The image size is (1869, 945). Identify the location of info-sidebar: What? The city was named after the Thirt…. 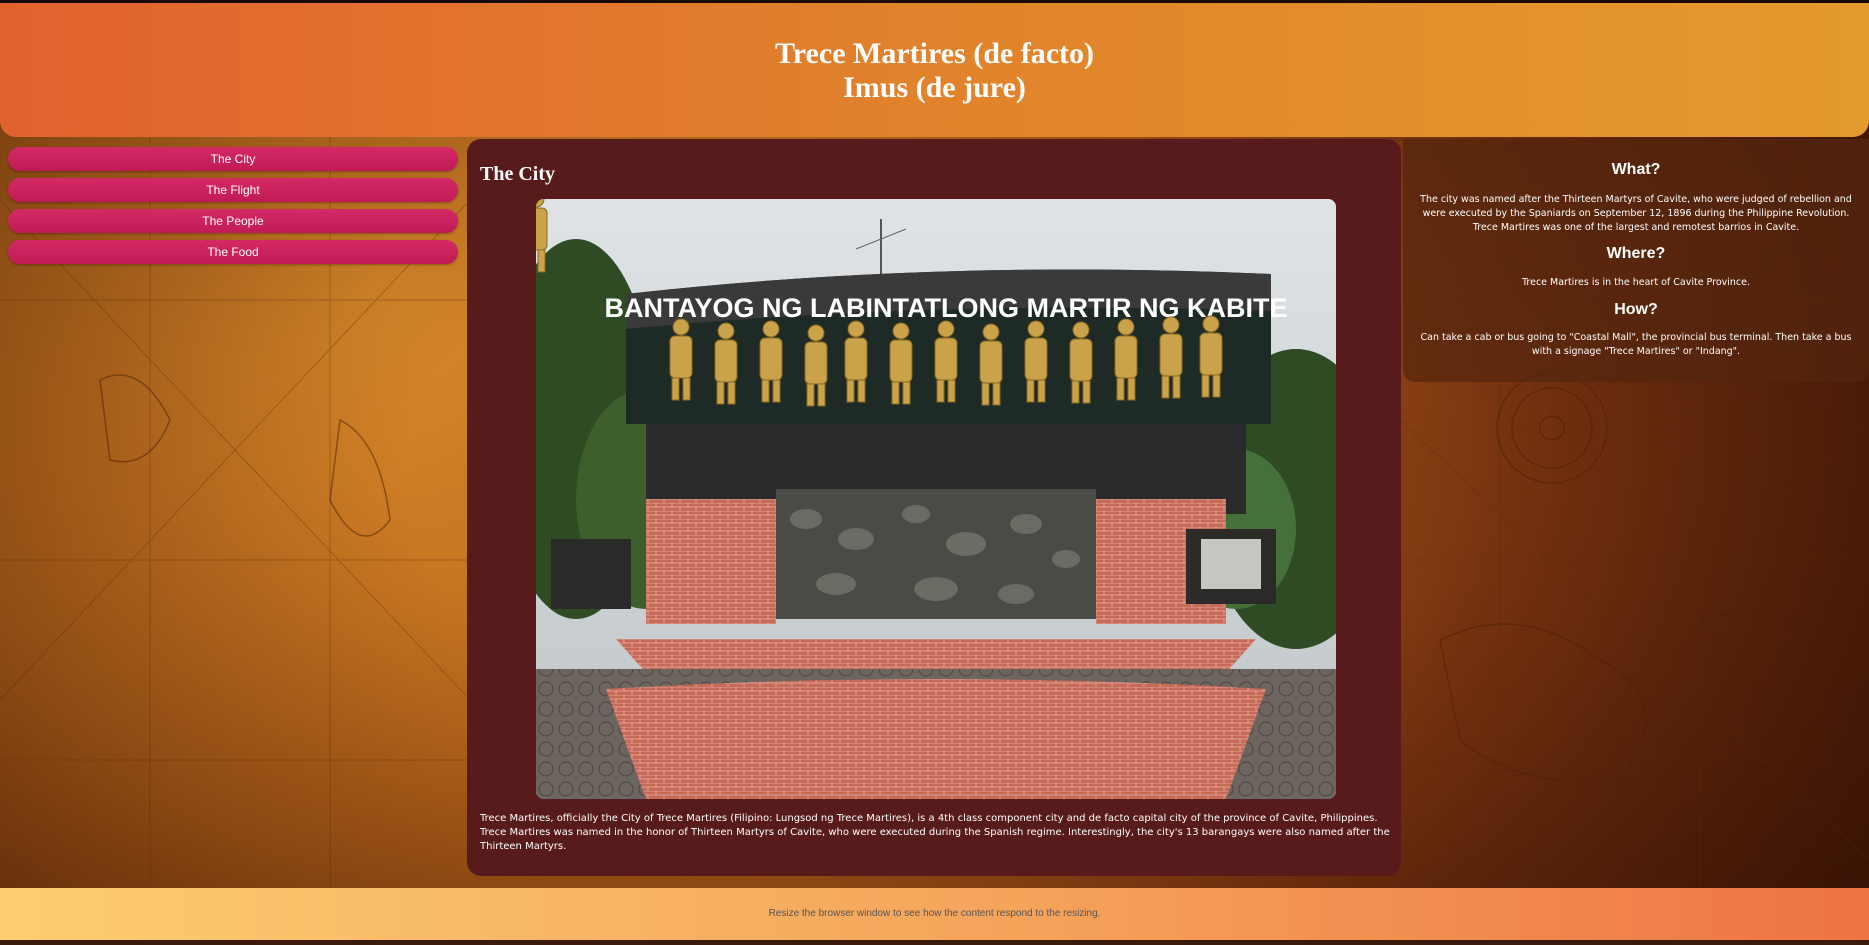
(1636, 260).